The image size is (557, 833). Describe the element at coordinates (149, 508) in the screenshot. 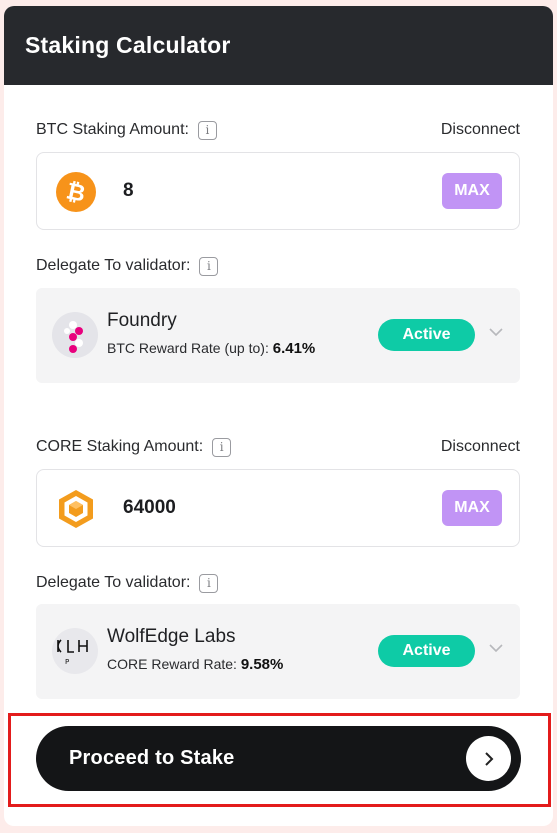

I see `core-amount-value: 64000` at that location.